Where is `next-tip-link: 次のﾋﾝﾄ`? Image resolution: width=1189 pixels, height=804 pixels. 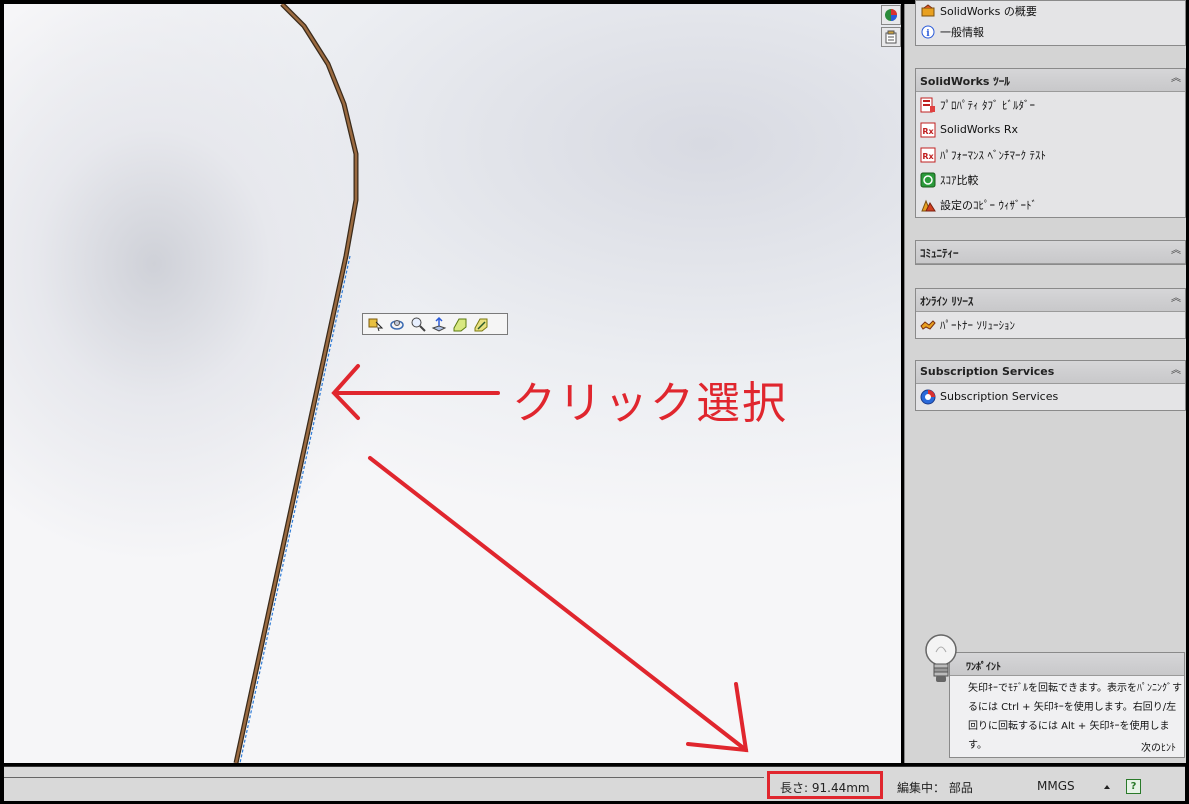 next-tip-link: 次のﾋﾝﾄ is located at coordinates (1158, 746).